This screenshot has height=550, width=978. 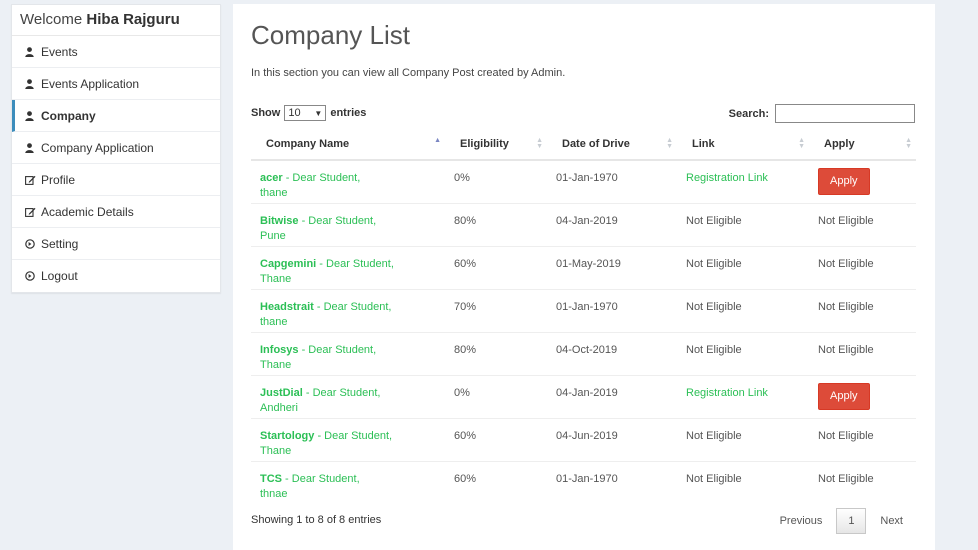 I want to click on company-name: Capgemini, so click(x=288, y=264).